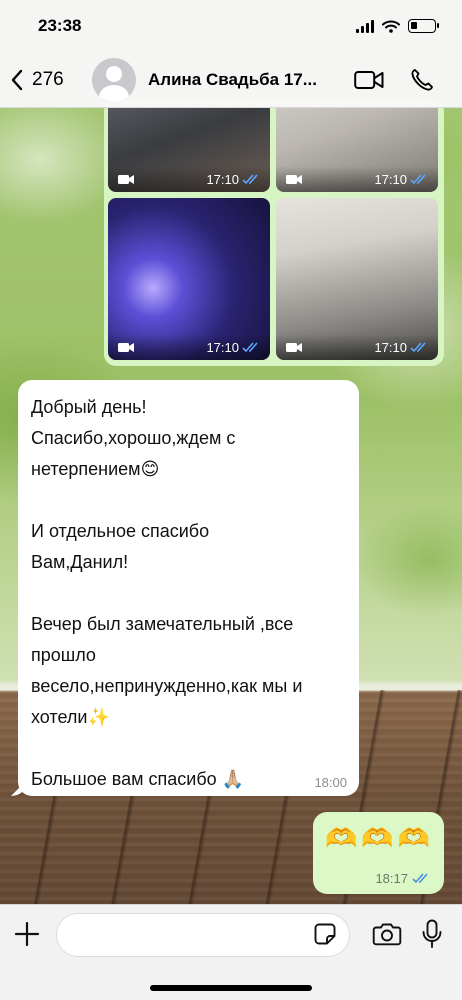 The width and height of the screenshot is (462, 1000). I want to click on sparkles-emoji: ✨, so click(98, 717).